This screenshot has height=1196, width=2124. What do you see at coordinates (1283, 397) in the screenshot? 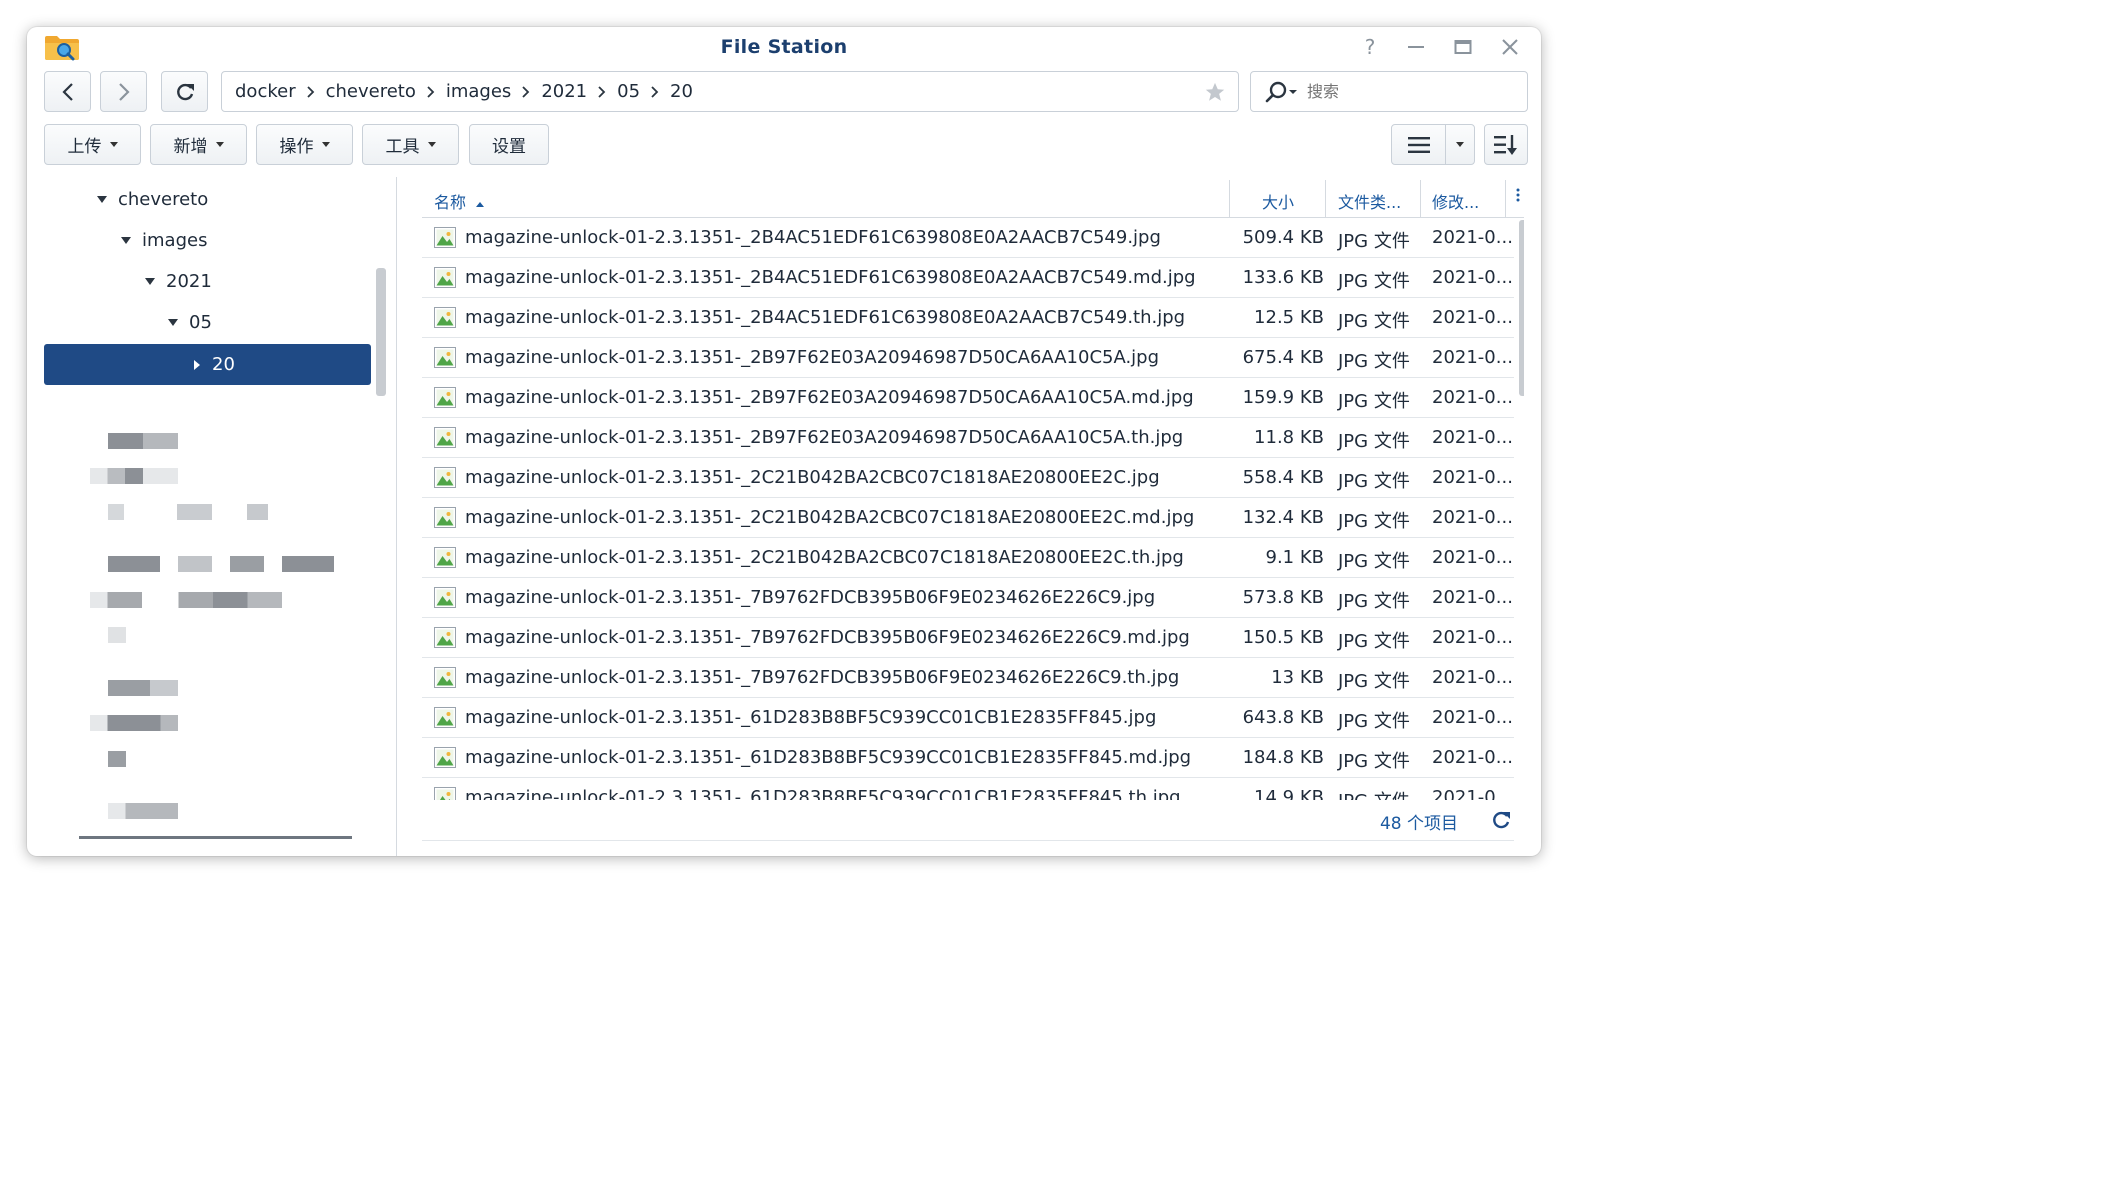
I see `file-size: 159.9 KB` at bounding box center [1283, 397].